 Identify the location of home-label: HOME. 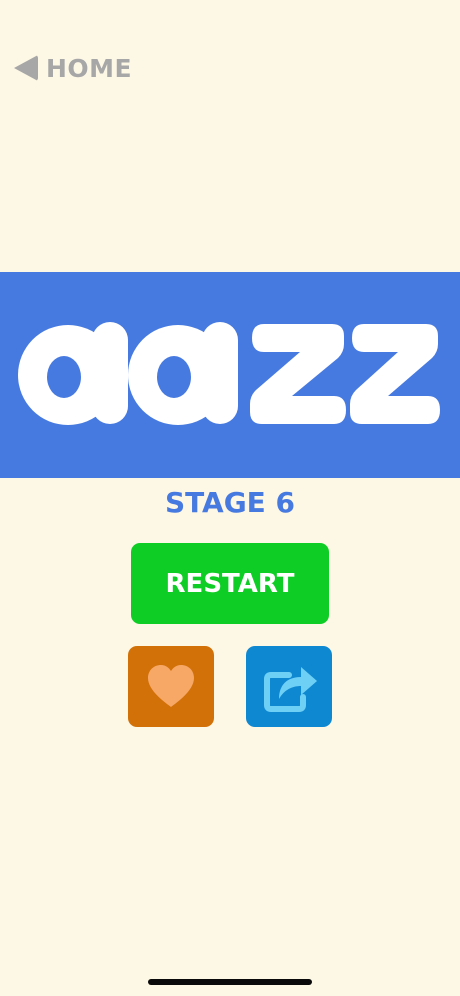
(89, 68).